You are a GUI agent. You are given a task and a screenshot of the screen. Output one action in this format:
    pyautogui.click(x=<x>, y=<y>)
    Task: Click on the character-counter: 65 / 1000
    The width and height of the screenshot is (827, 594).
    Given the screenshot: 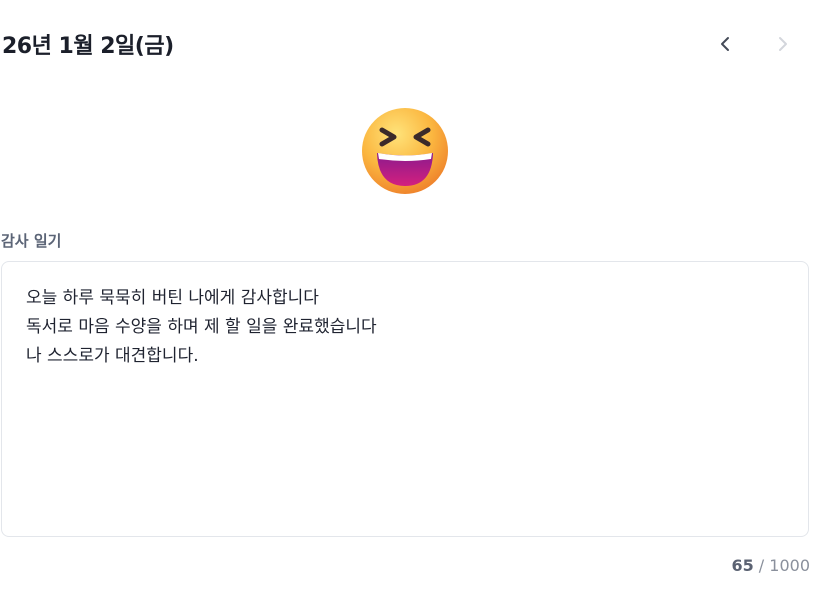 What is the action you would take?
    pyautogui.click(x=770, y=565)
    